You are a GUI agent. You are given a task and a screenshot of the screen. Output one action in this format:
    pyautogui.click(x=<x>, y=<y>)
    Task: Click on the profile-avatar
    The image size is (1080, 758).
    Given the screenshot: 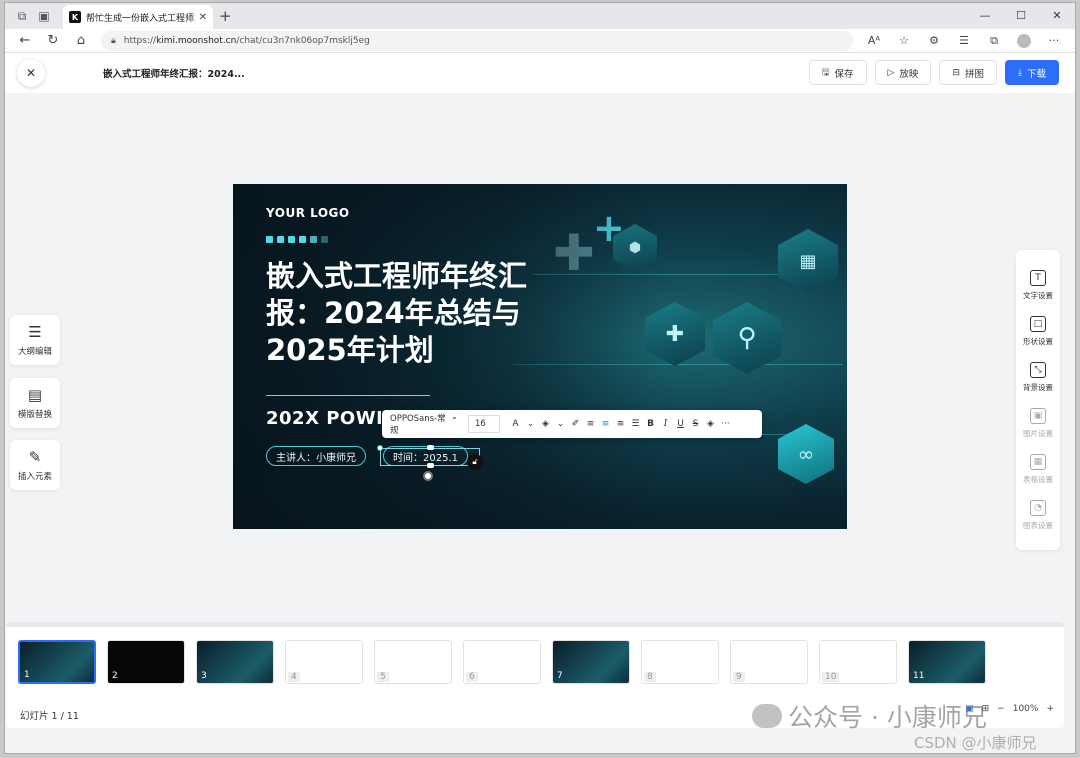 What is the action you would take?
    pyautogui.click(x=1024, y=40)
    